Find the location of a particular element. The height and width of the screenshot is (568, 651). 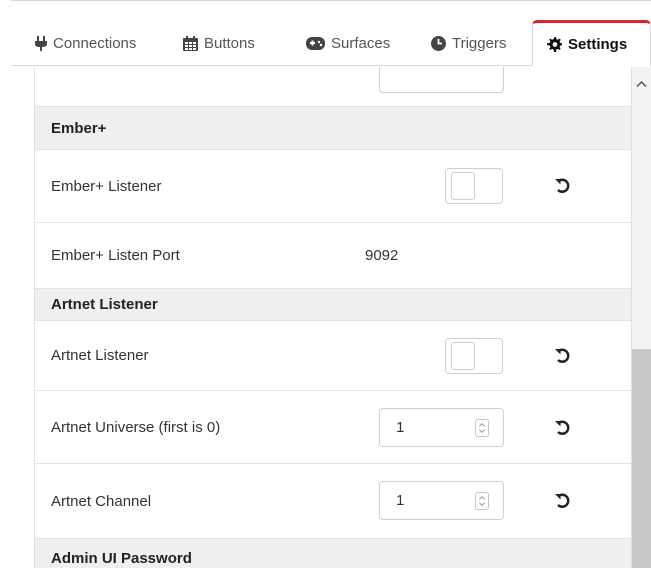

tab-buttons: Buttons is located at coordinates (219, 43).